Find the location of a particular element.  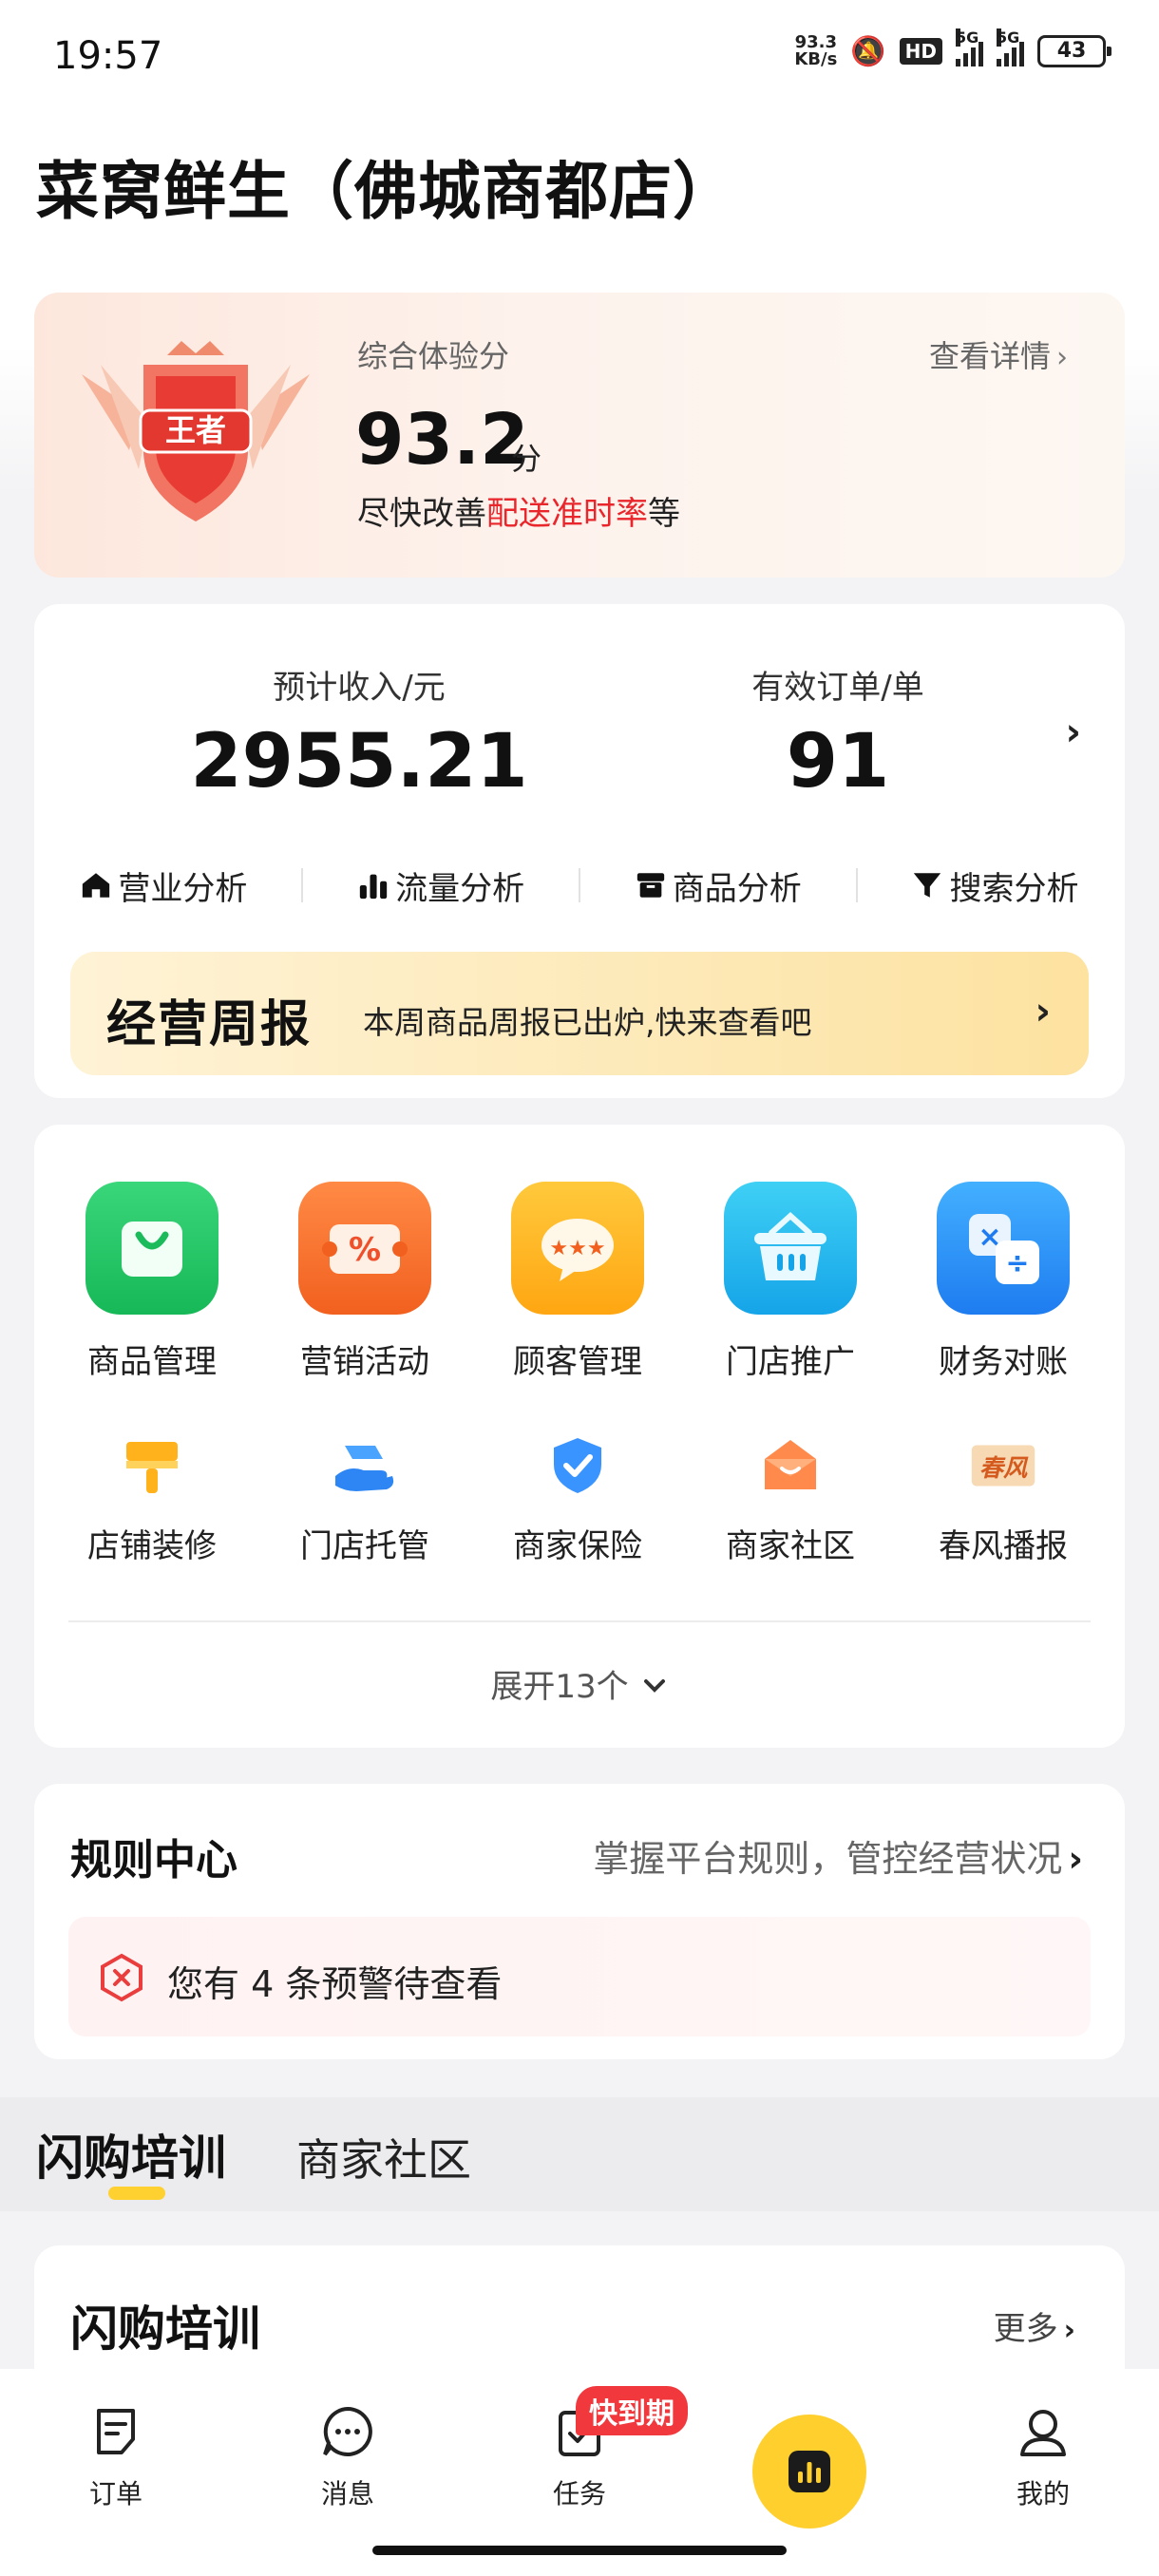

status-bar: 19:57 93.3 KB/s 🔕 HD 5G 5G 43 is located at coordinates (579, 57).